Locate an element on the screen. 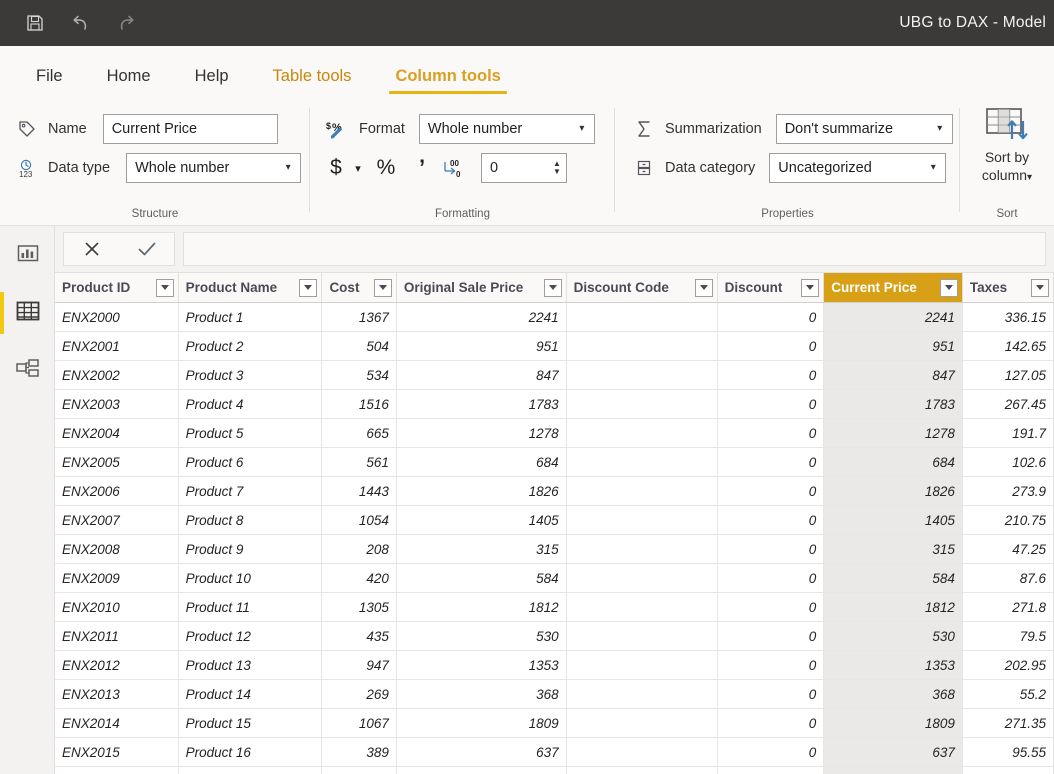 The image size is (1054, 774). table-cell: Product 6 is located at coordinates (250, 462).